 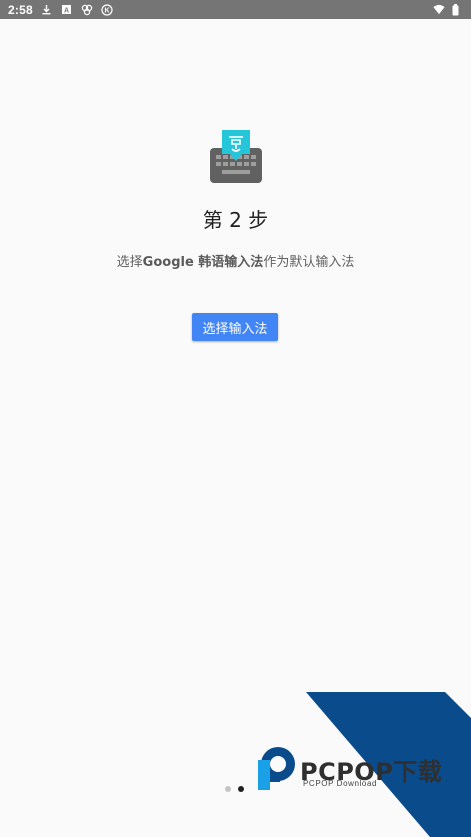 I want to click on svg-text: A, so click(x=66, y=11).